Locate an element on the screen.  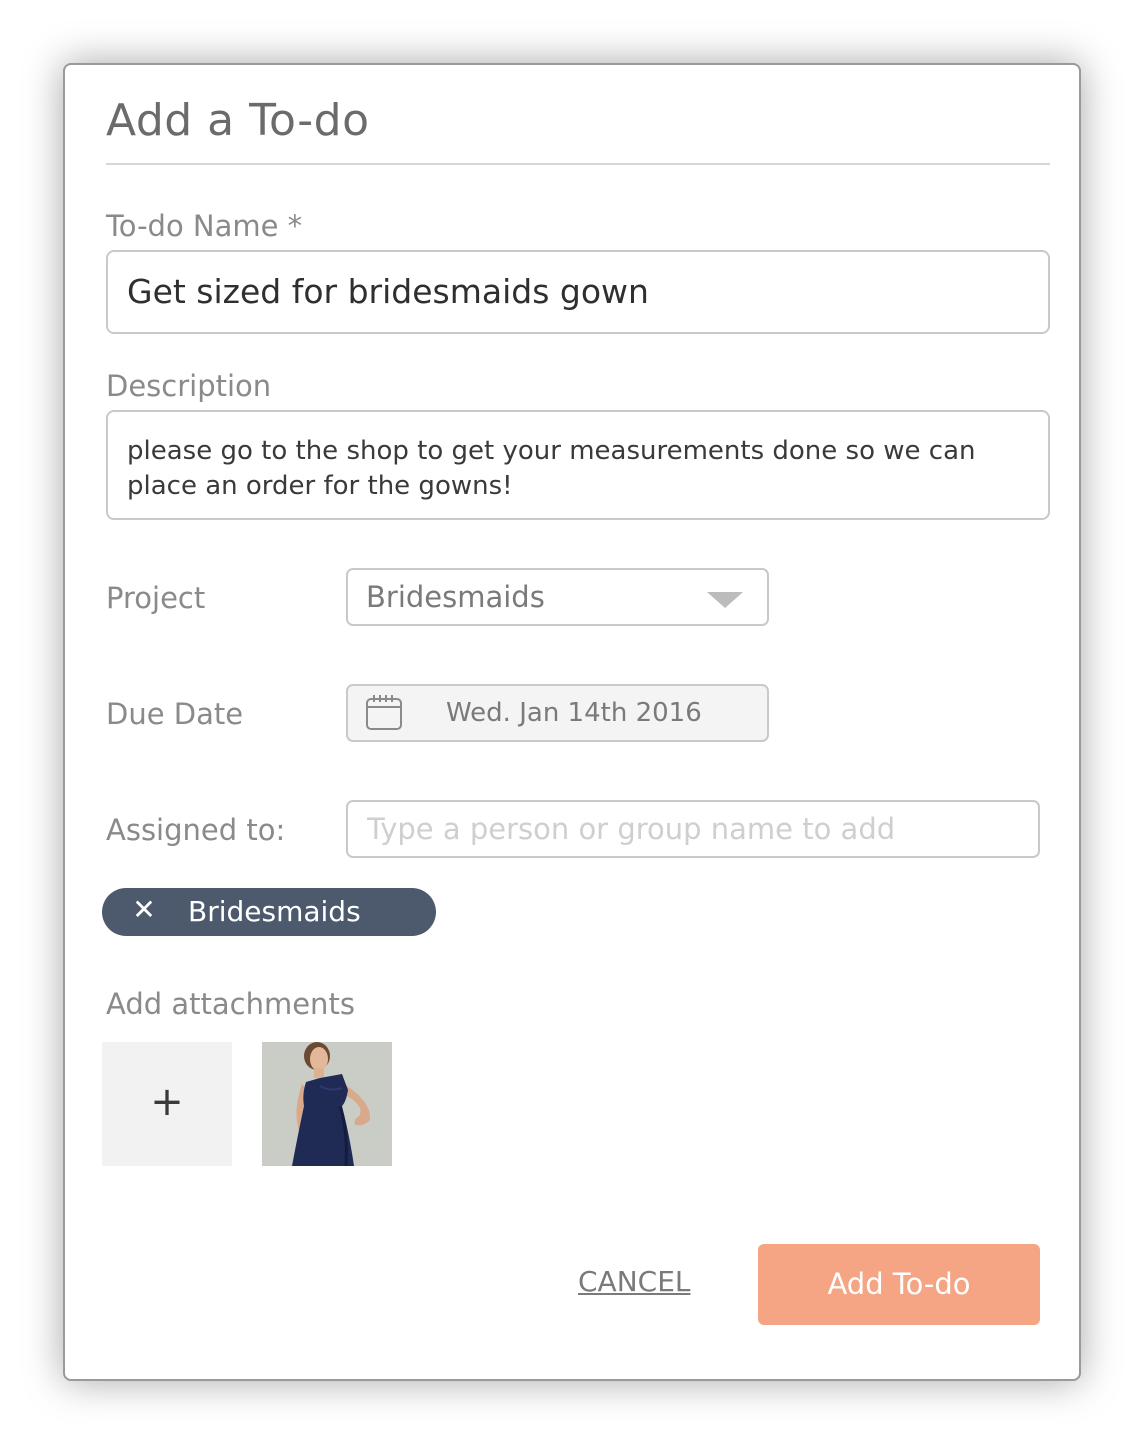
assigned-to-label: Assigned to: is located at coordinates (196, 830).